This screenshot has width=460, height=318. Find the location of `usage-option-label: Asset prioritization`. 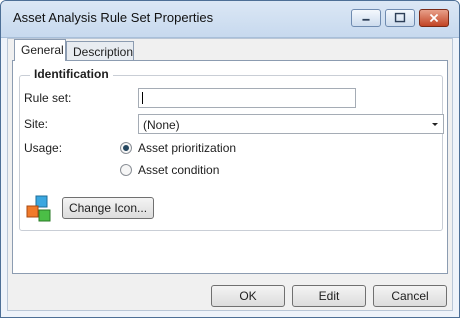

usage-option-label: Asset prioritization is located at coordinates (187, 148).